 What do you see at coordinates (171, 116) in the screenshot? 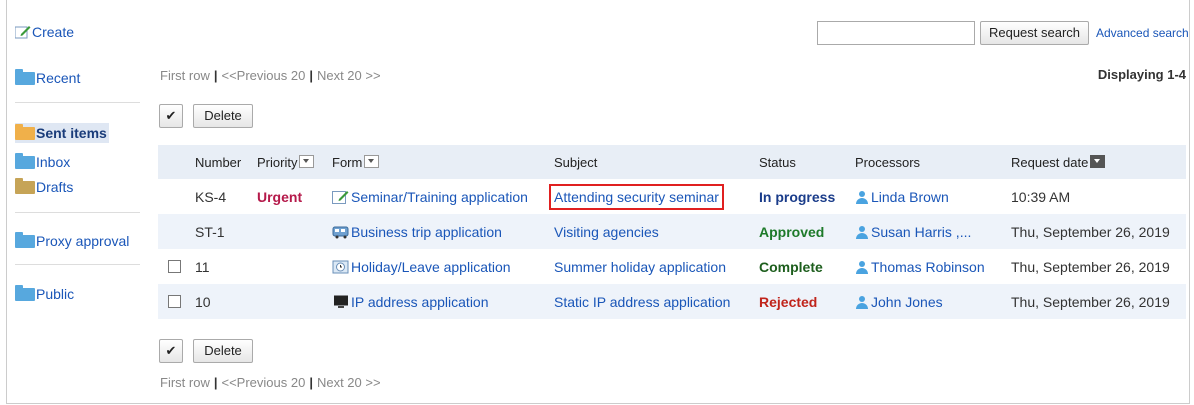
I see `select-all-button: ✔` at bounding box center [171, 116].